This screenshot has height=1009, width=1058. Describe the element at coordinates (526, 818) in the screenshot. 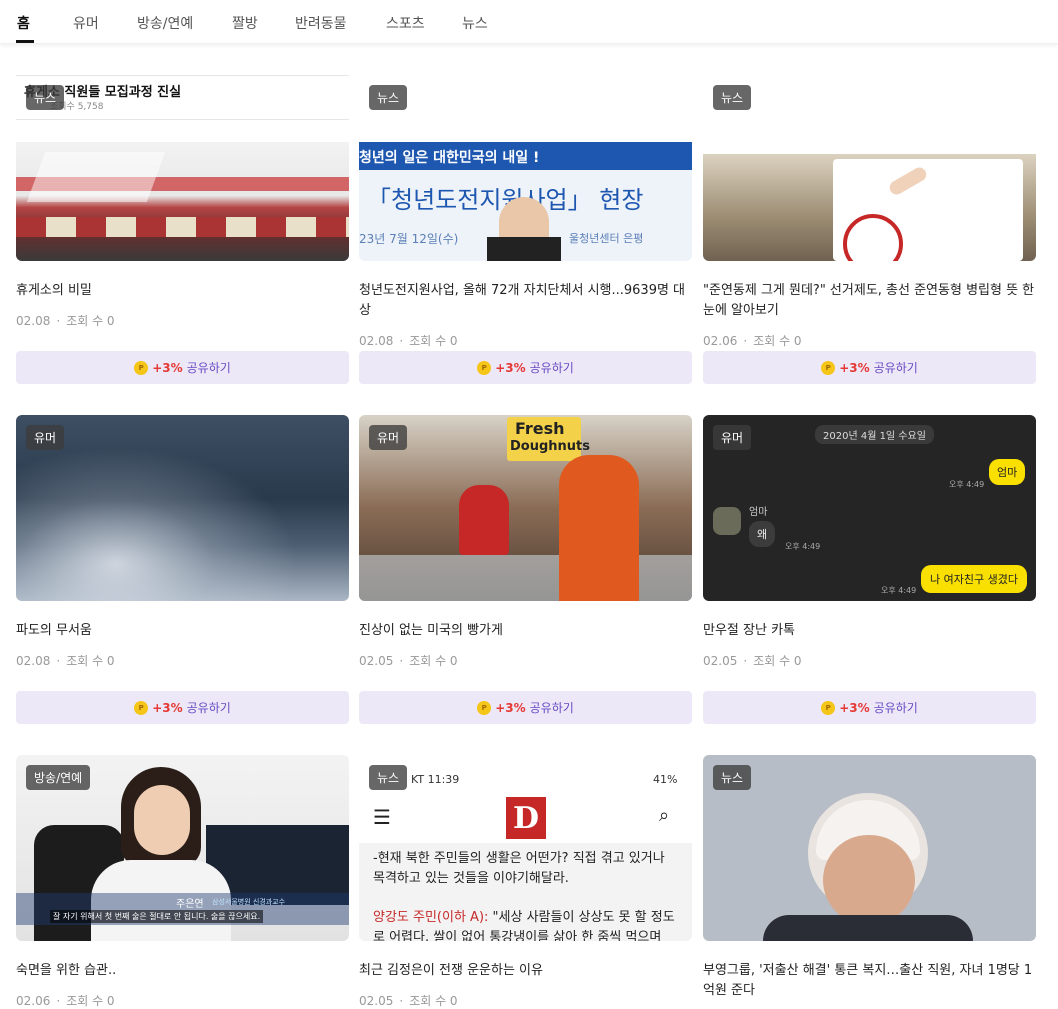

I see `newspaper-logo: D` at that location.